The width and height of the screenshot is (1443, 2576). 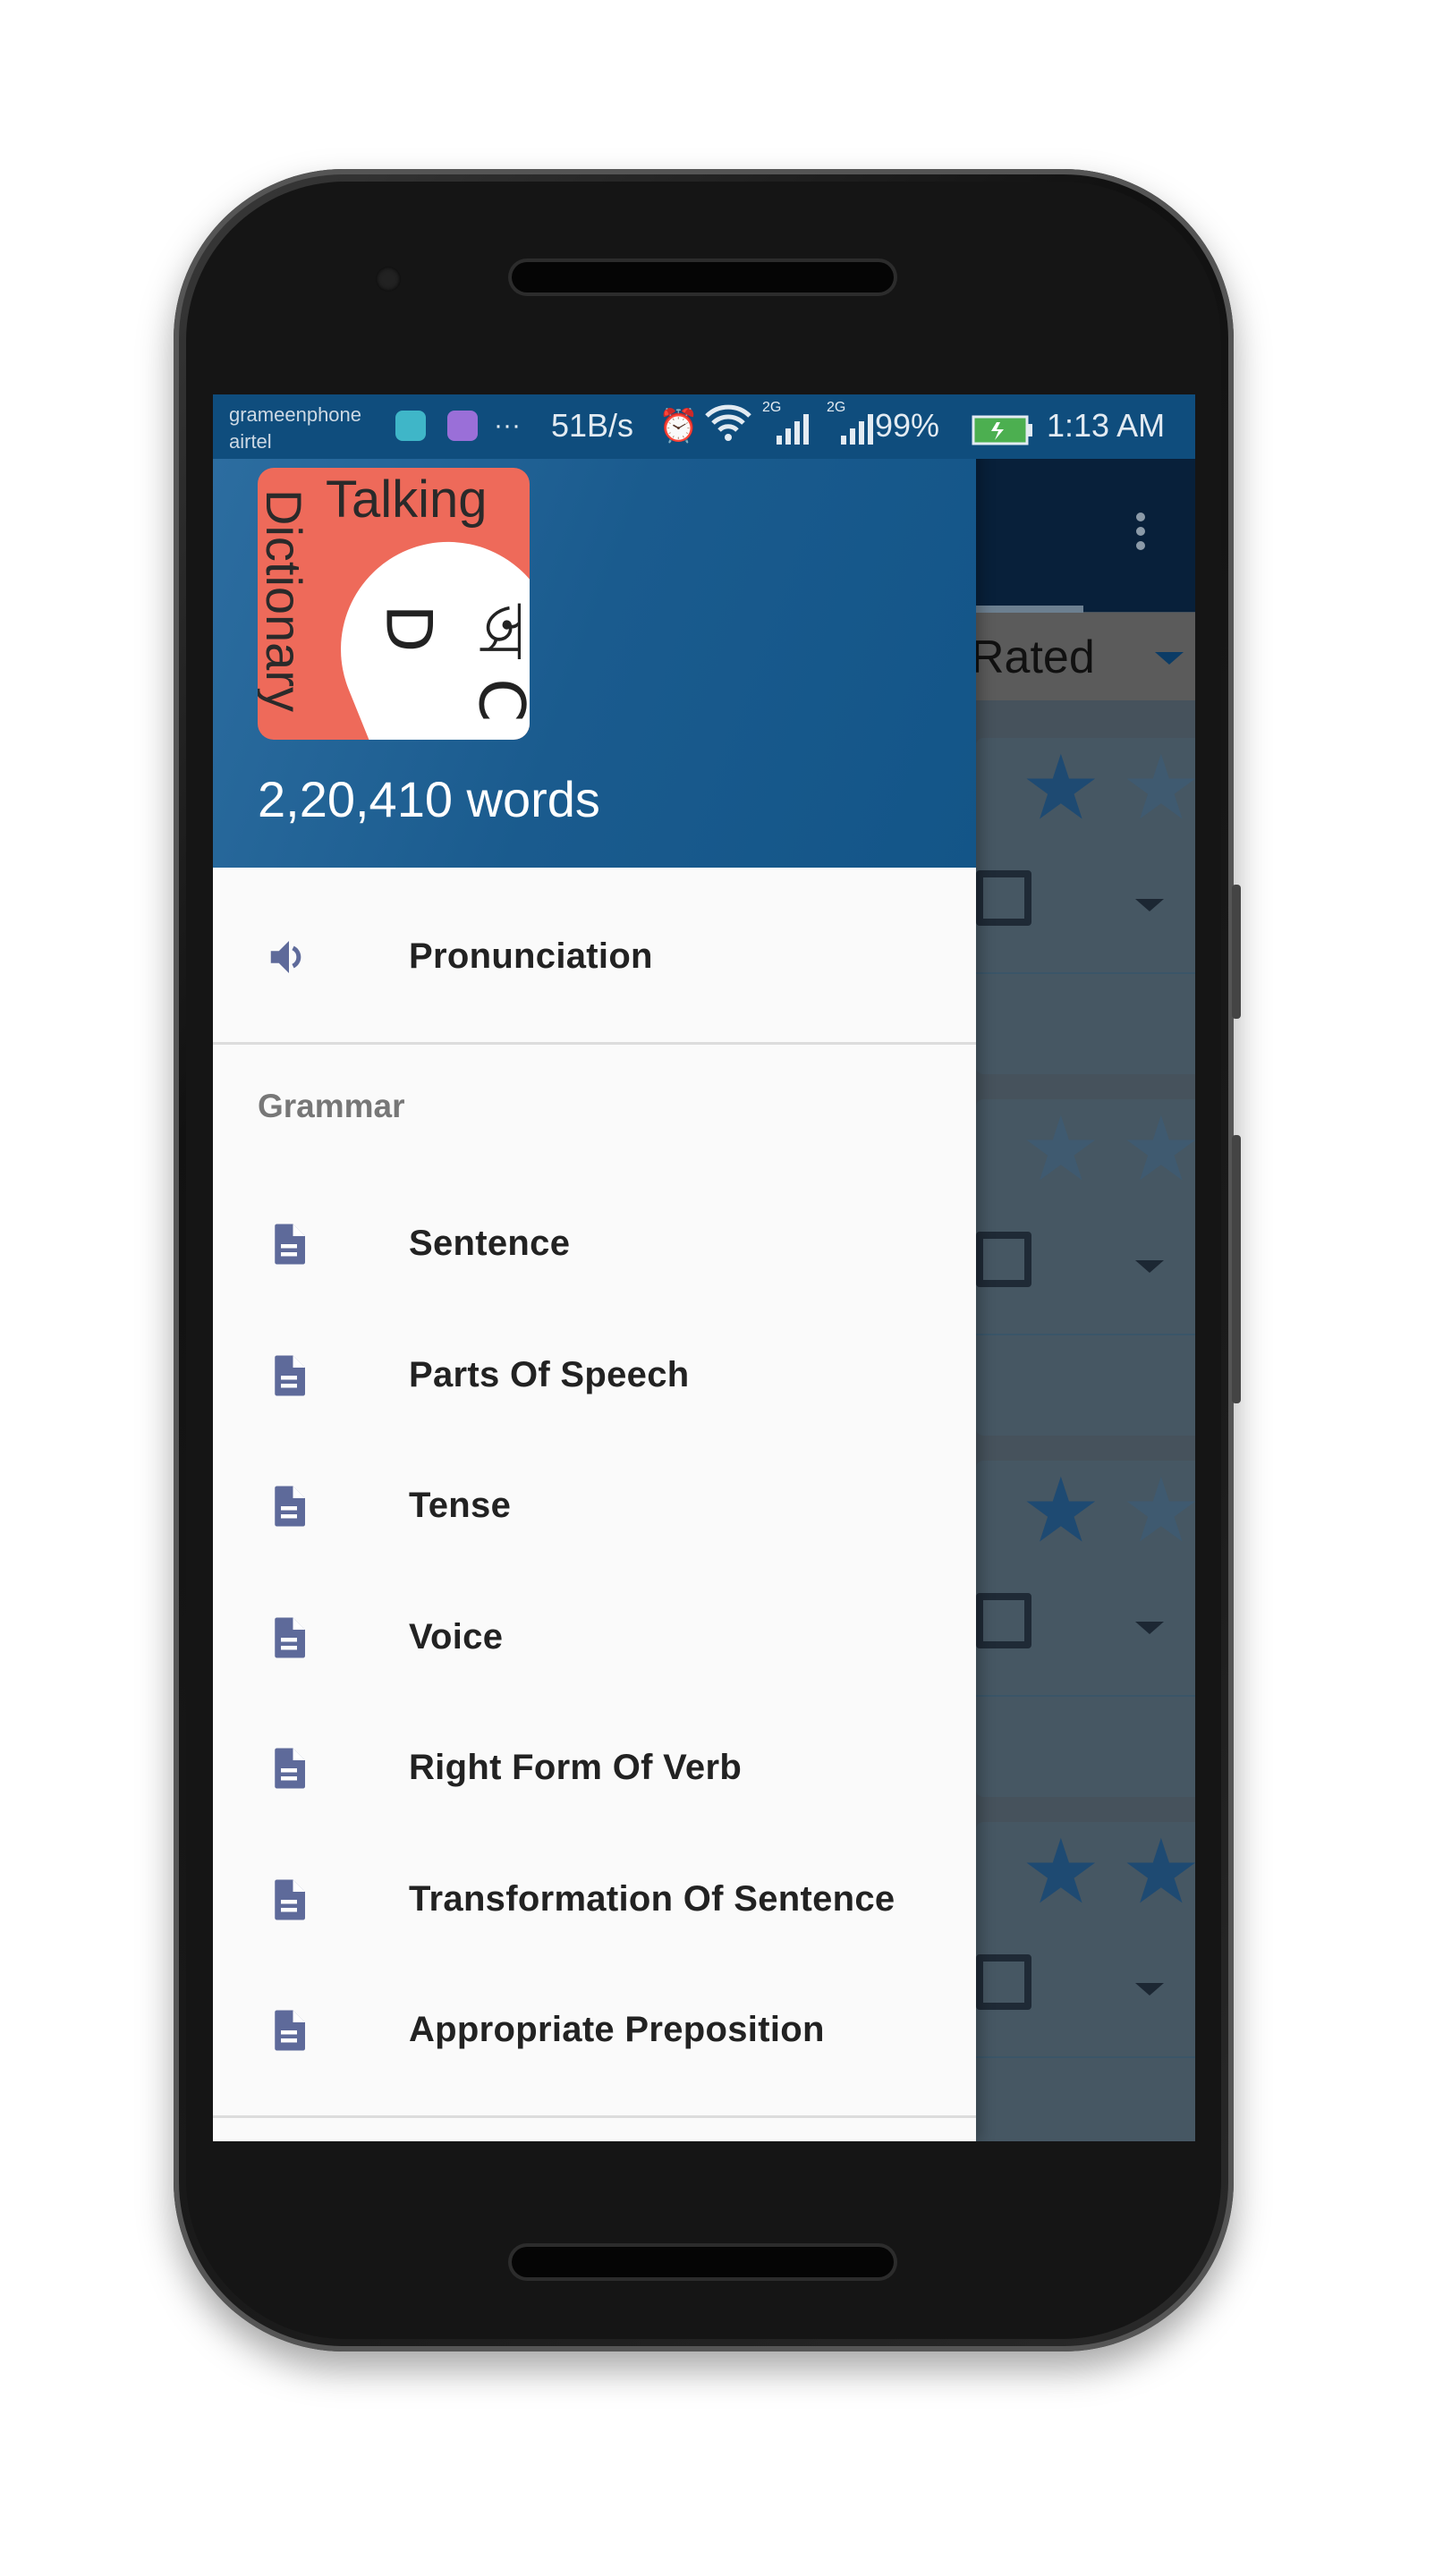 I want to click on drawer-item-transformation-of-sentence: Transformation Of Sentence, so click(x=594, y=1899).